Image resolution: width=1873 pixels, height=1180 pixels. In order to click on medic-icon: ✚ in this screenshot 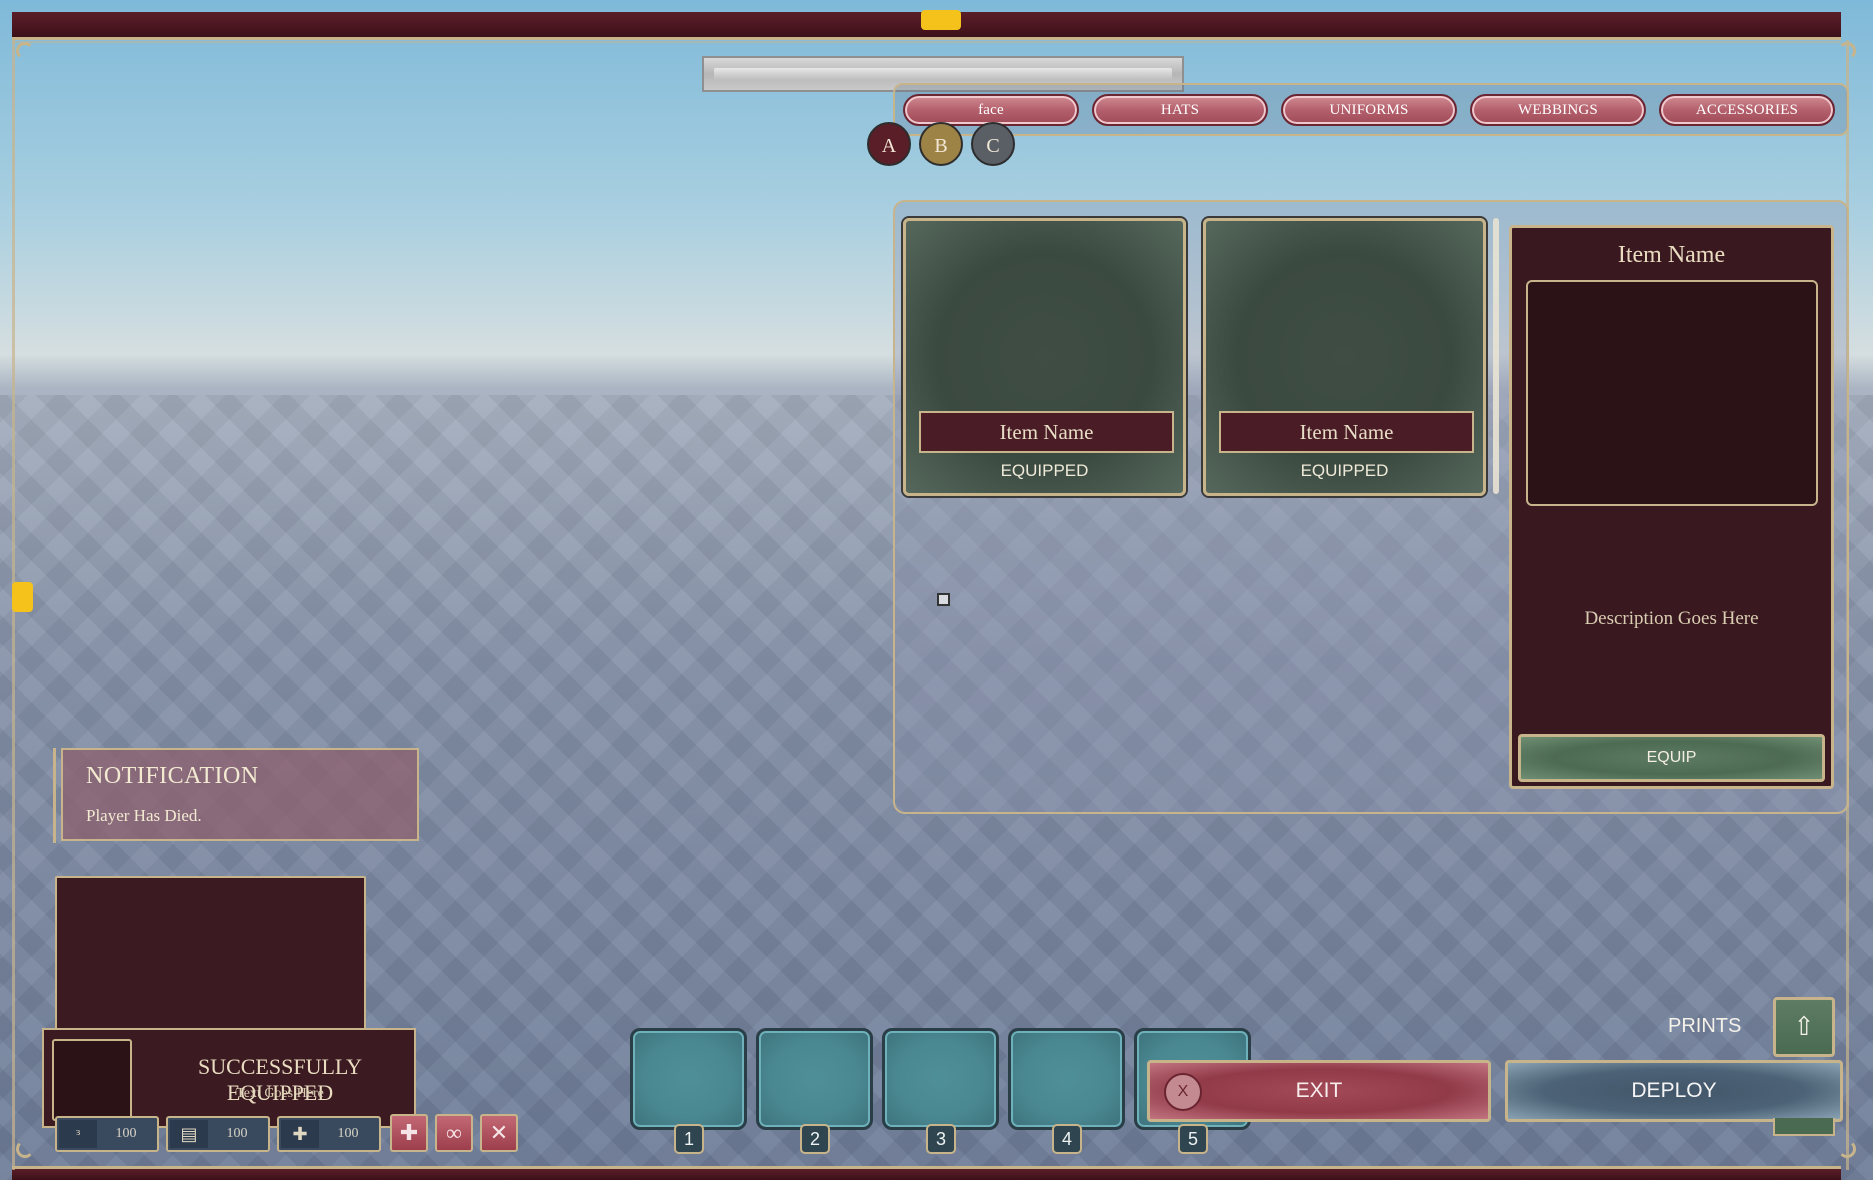, I will do `click(409, 1133)`.